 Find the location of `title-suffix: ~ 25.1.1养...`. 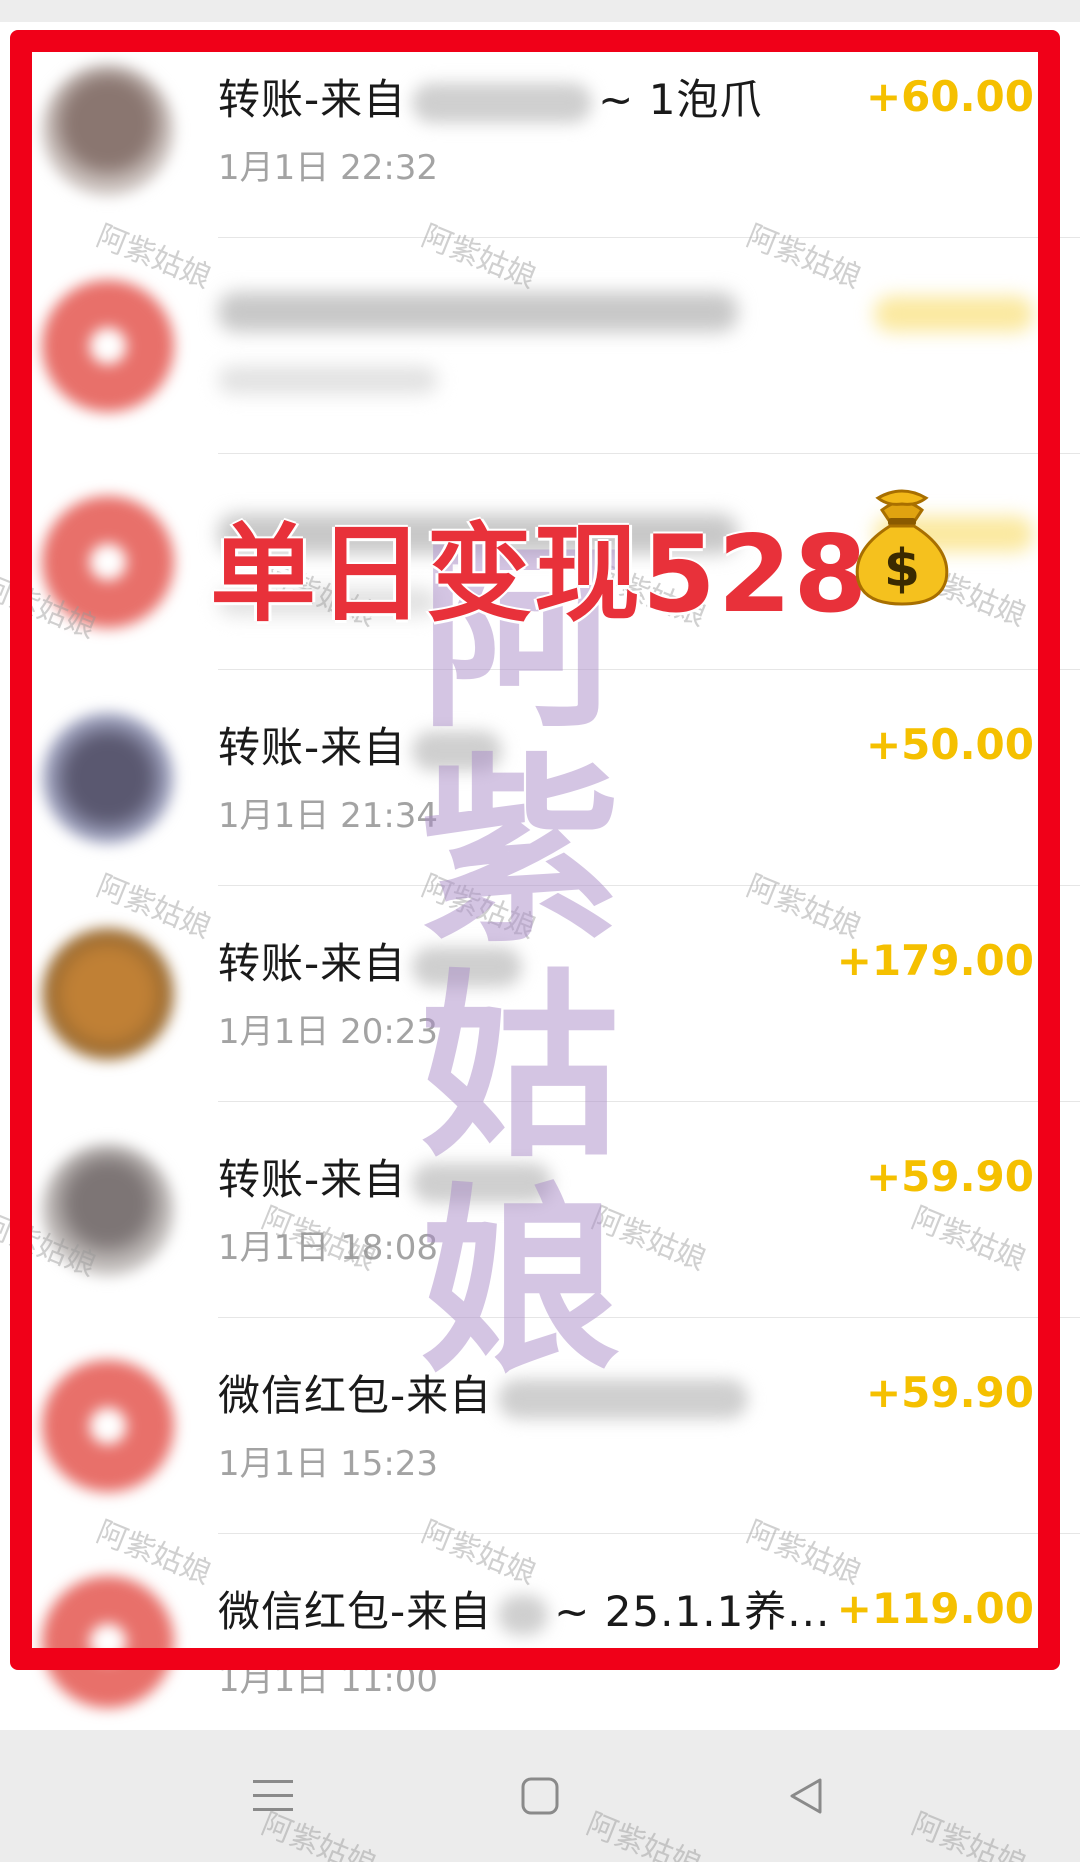

title-suffix: ~ 25.1.1养... is located at coordinates (692, 1611).